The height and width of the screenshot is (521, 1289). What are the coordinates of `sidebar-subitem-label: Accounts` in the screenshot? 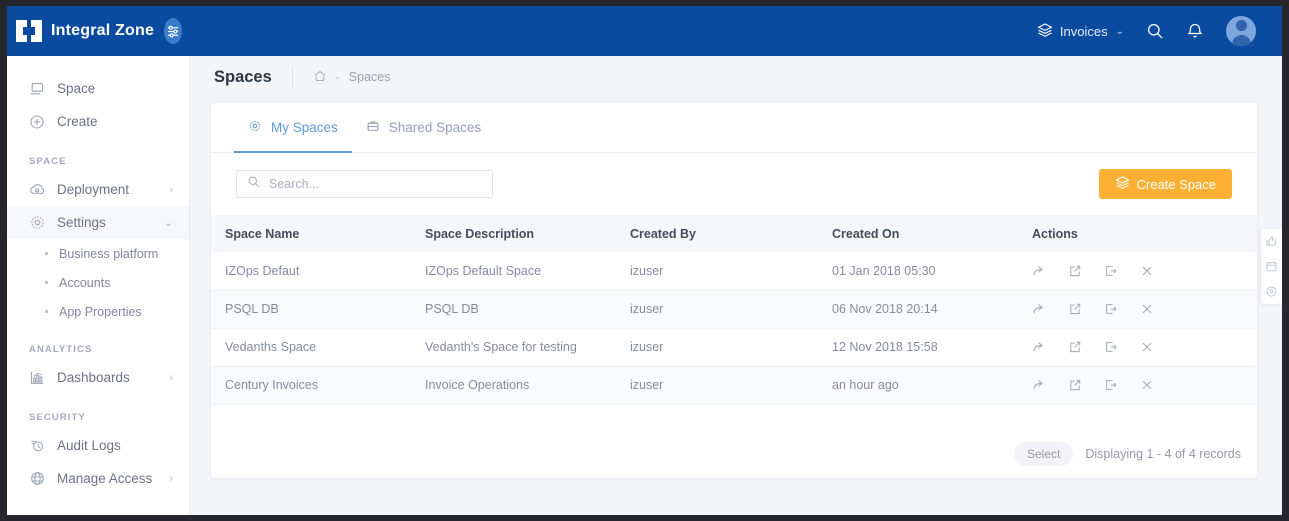 It's located at (85, 282).